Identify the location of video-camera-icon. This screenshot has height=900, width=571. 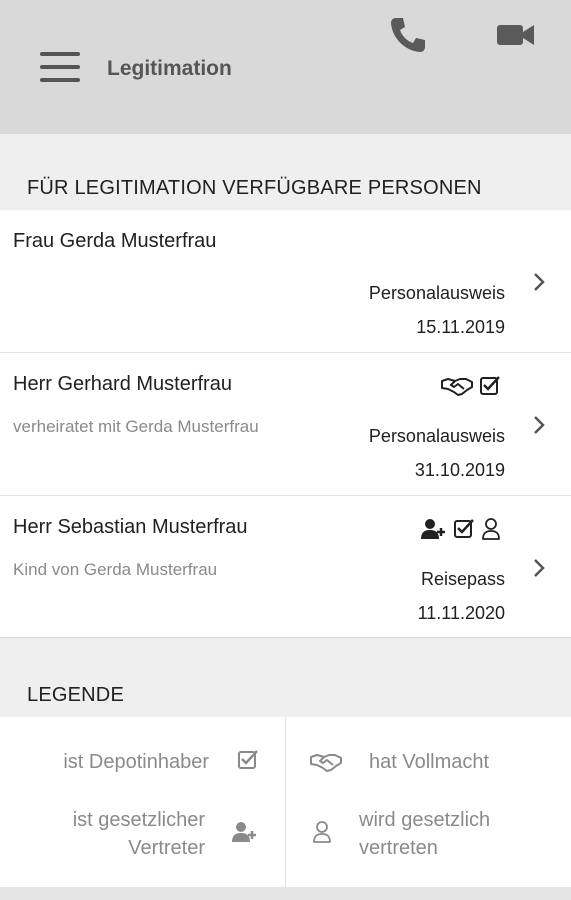
(516, 35).